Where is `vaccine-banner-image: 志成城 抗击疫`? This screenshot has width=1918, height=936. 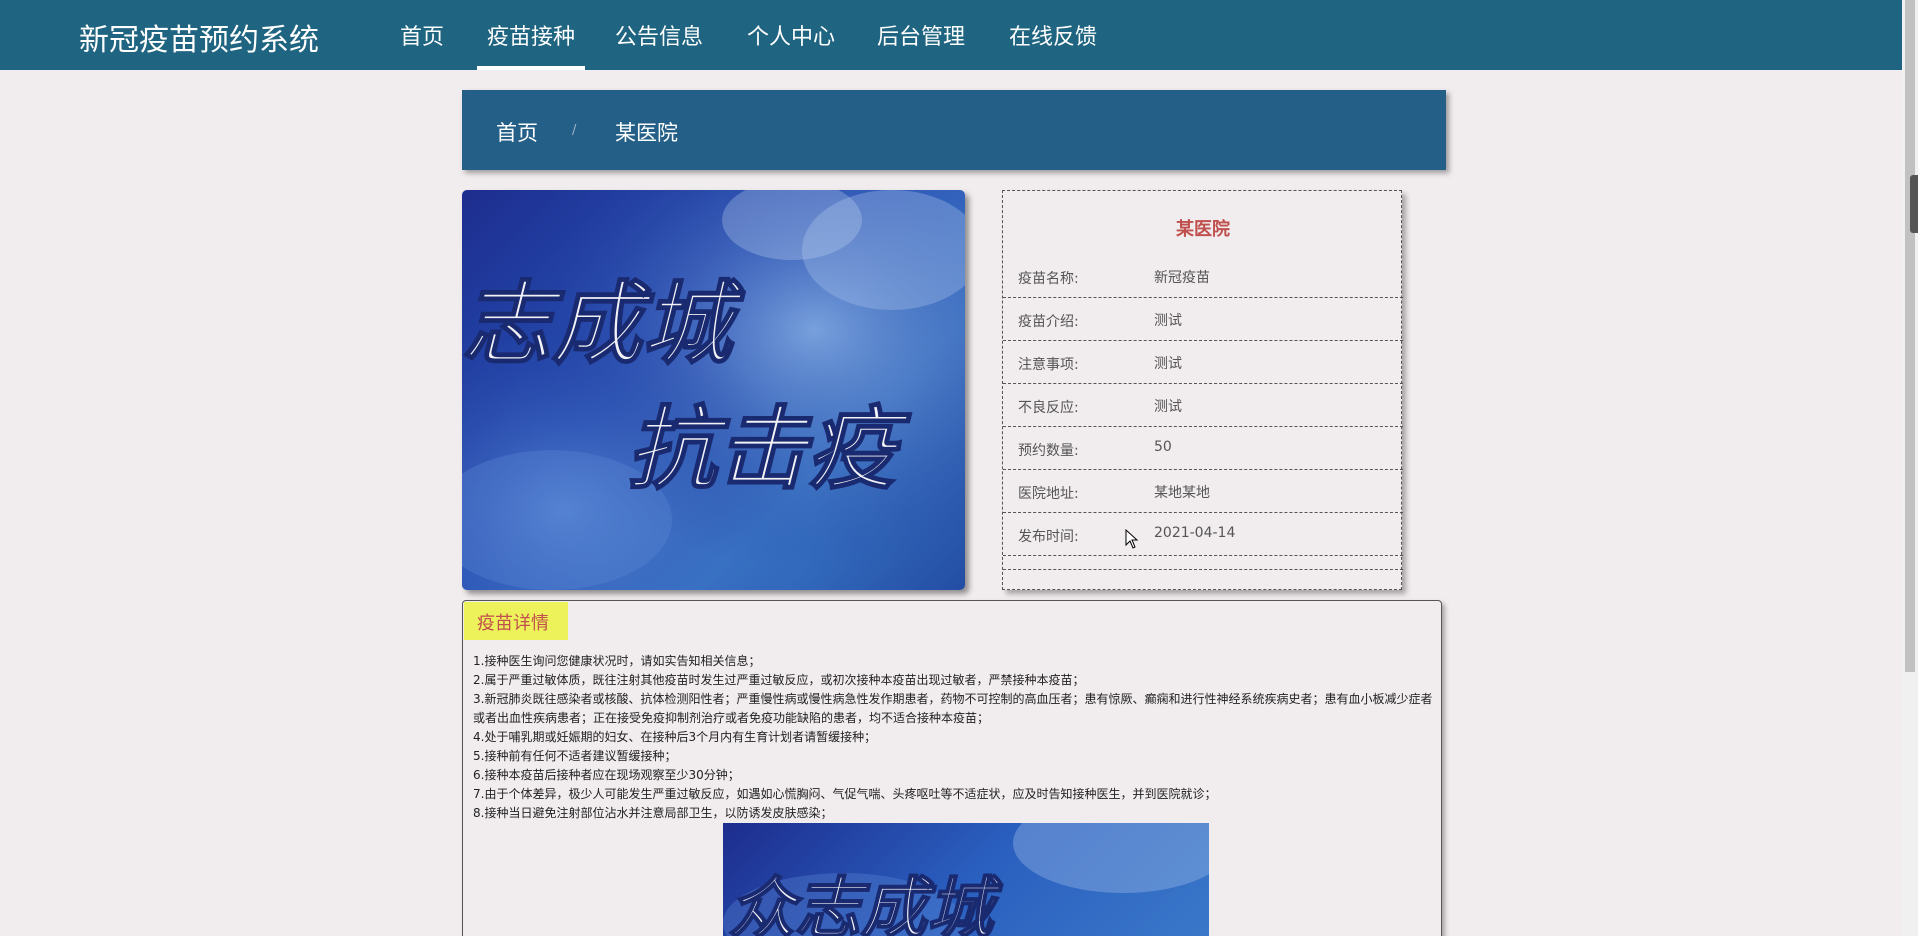
vaccine-banner-image: 志成城 抗击疫 is located at coordinates (713, 390).